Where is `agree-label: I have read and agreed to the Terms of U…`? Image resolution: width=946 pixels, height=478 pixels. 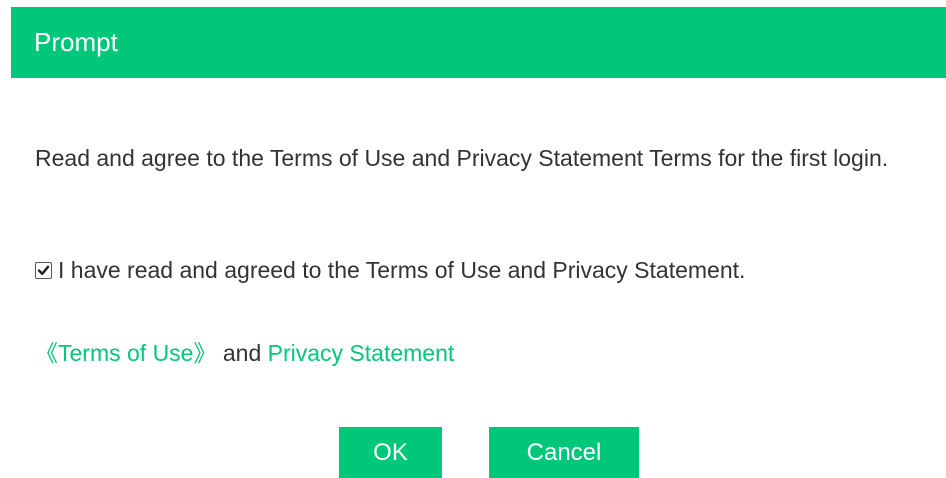
agree-label: I have read and agreed to the Terms of U… is located at coordinates (401, 270).